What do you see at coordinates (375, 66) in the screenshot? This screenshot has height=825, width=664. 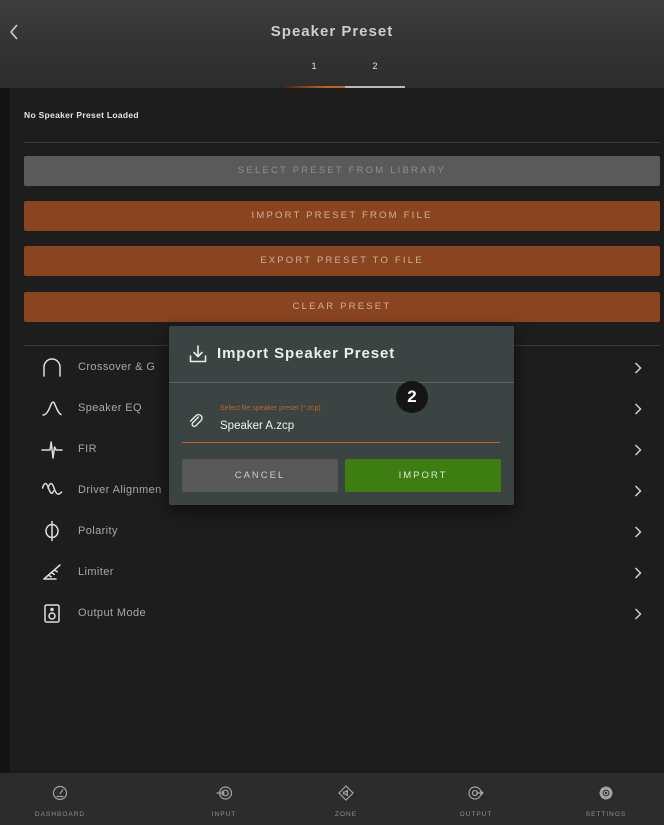 I see `tab-label: 2` at bounding box center [375, 66].